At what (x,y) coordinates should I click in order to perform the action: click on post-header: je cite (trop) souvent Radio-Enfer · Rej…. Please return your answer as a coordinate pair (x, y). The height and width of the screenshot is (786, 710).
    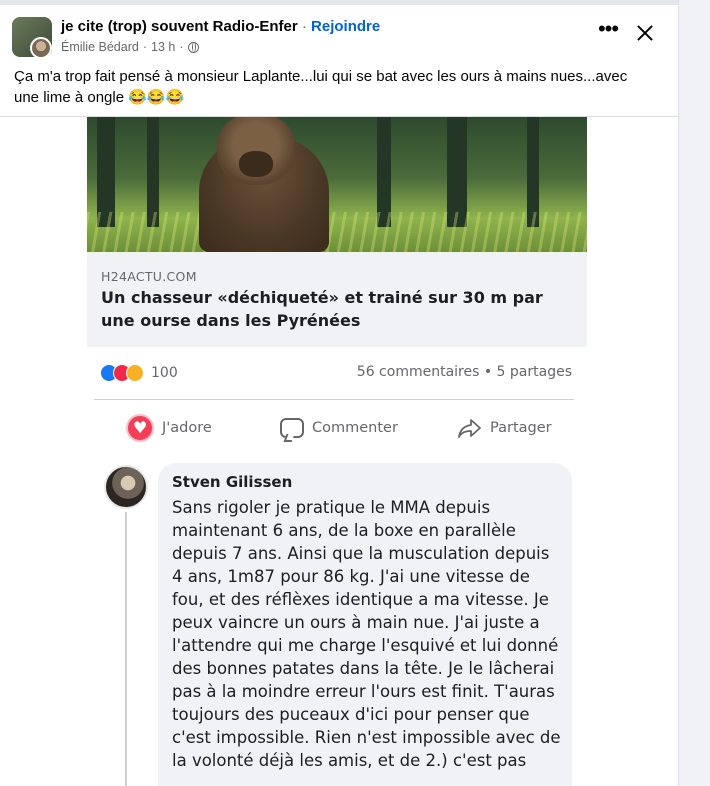
    Looking at the image, I should click on (339, 37).